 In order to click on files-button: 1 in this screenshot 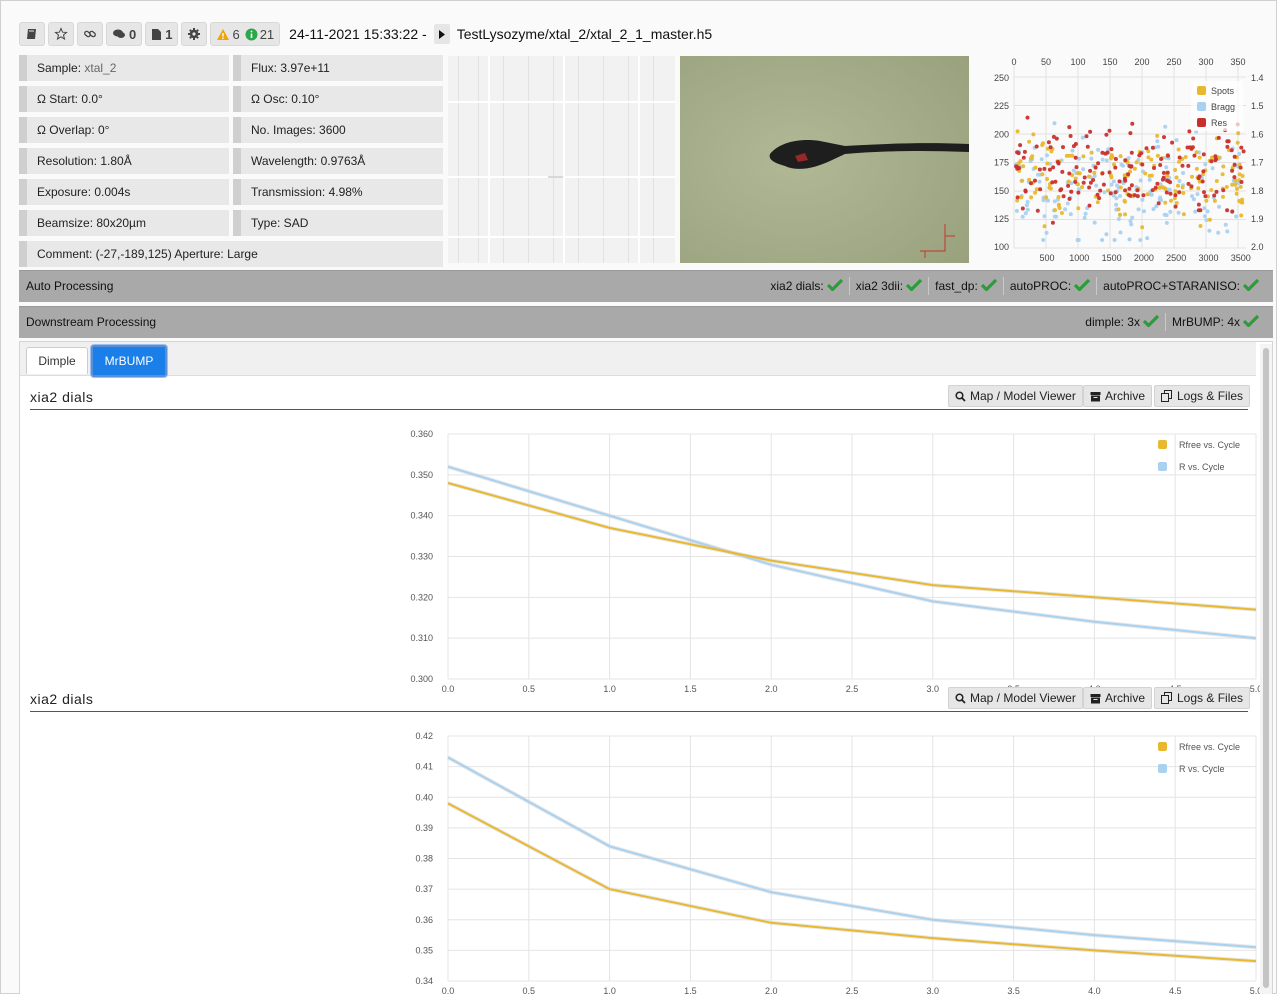, I will do `click(162, 34)`.